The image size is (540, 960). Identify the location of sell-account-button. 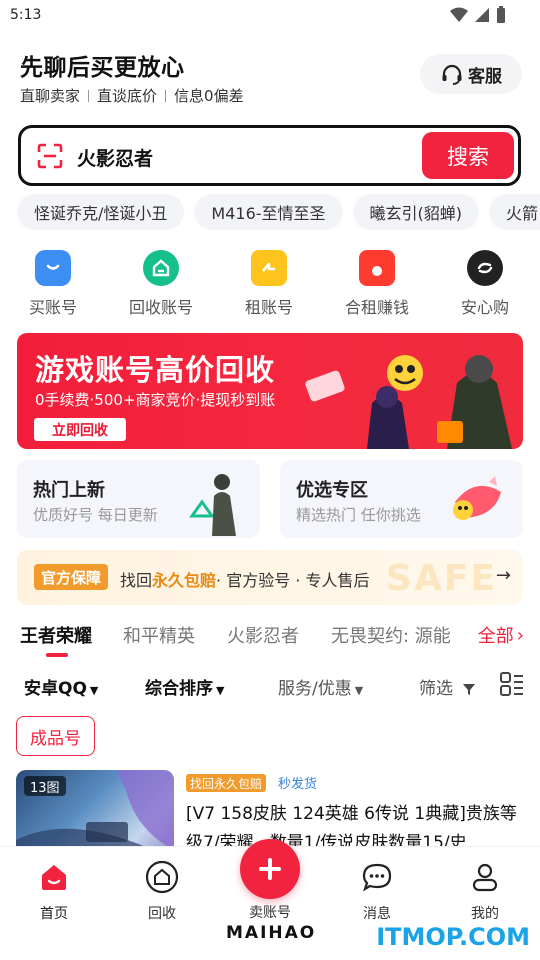
(270, 869).